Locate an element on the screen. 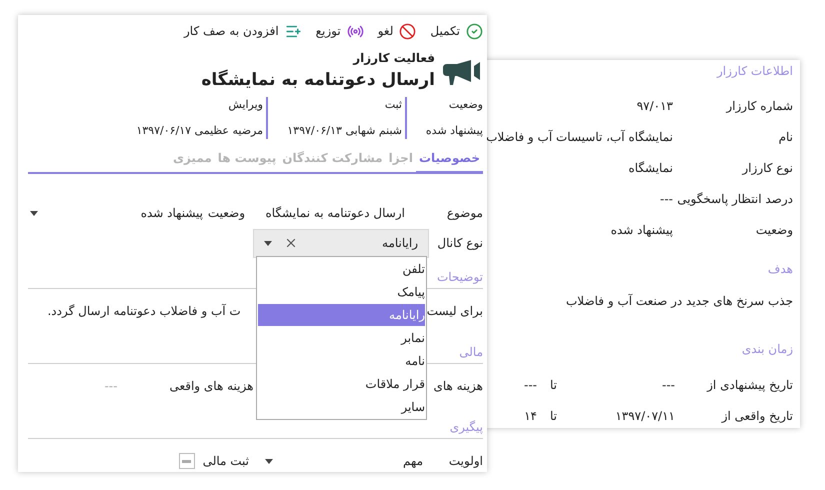  field-label: اولویت is located at coordinates (465, 461).